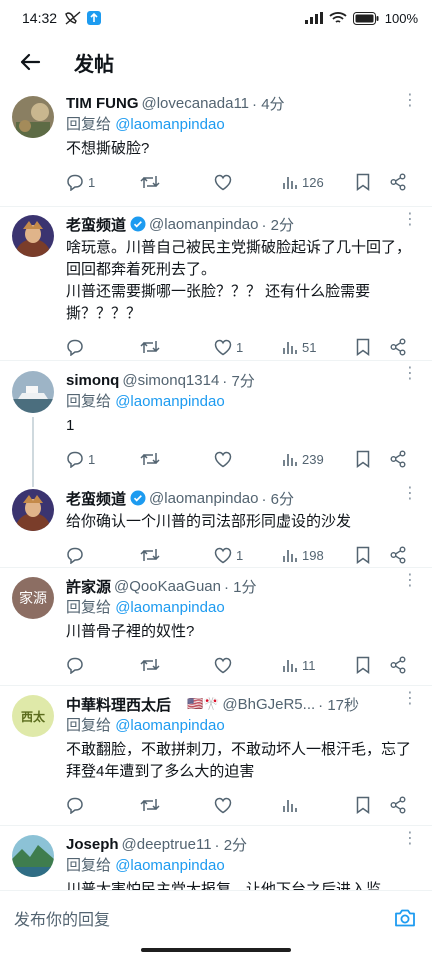  What do you see at coordinates (138, 498) in the screenshot?
I see `verified-badge-icon` at bounding box center [138, 498].